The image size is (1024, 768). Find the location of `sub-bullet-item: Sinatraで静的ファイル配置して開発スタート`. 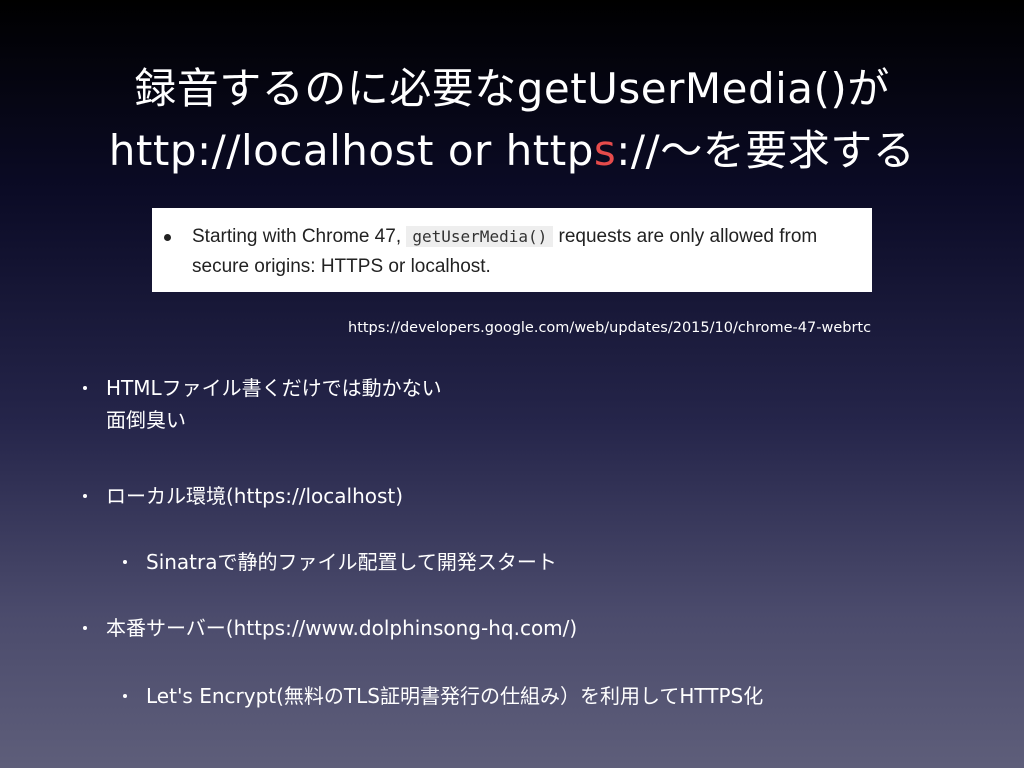

sub-bullet-item: Sinatraで静的ファイル配置して開発スタート is located at coordinates (340, 562).